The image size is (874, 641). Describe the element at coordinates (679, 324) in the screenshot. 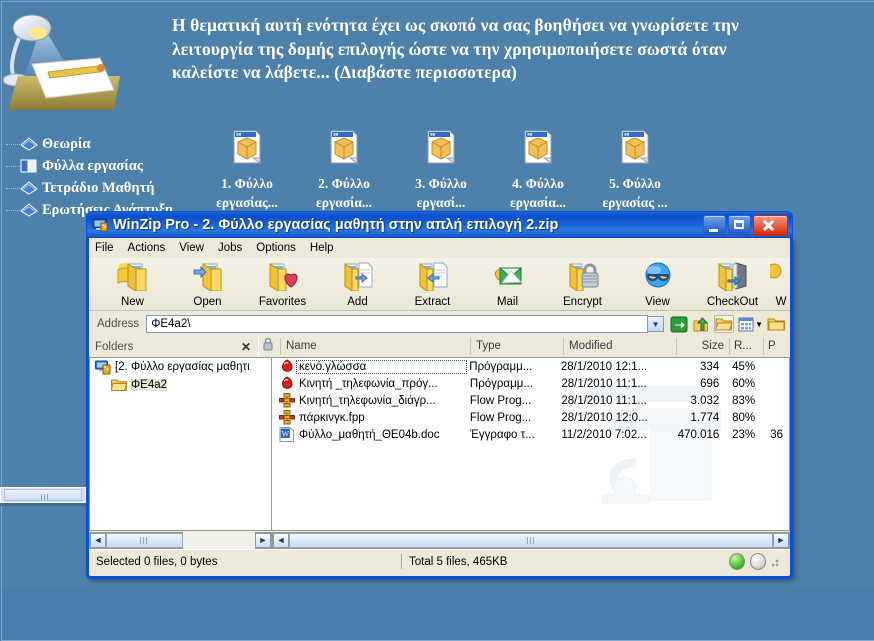

I see `go-arrow-icon` at that location.